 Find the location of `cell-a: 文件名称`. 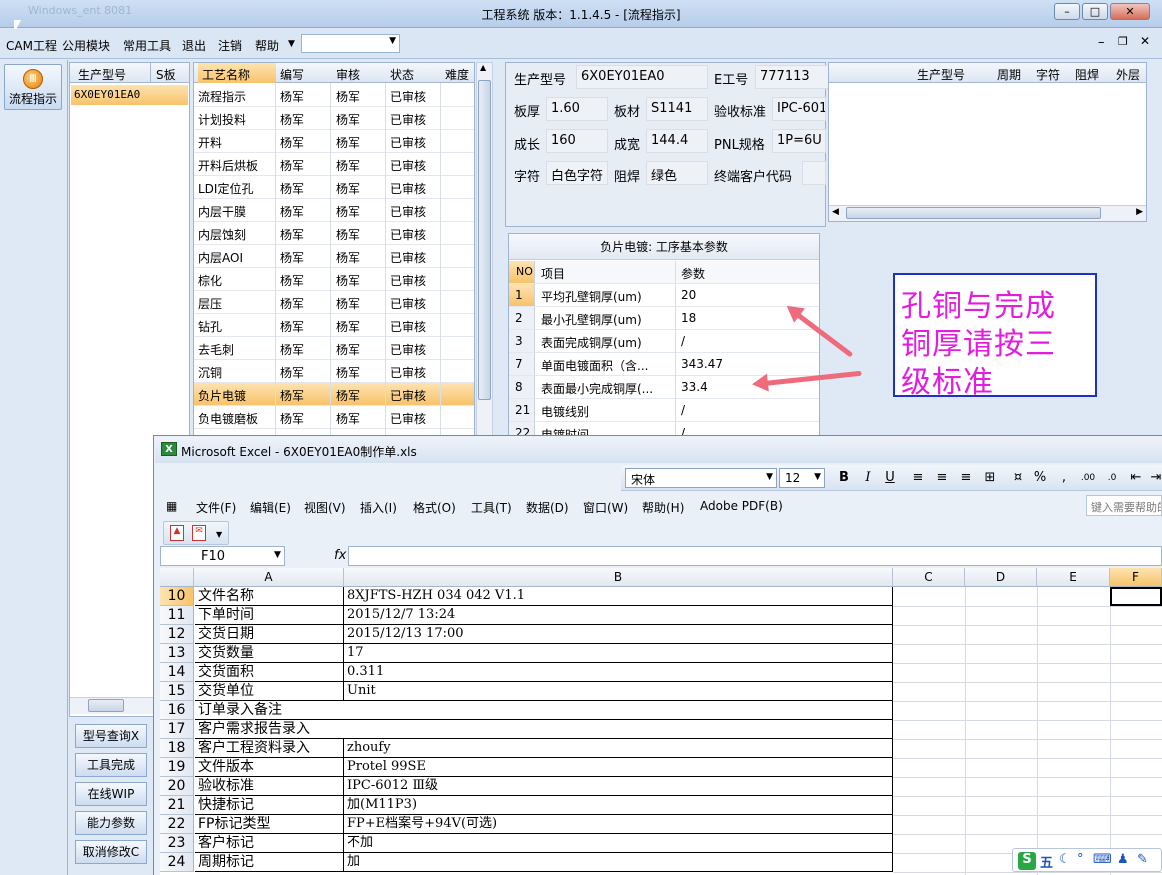

cell-a: 文件名称 is located at coordinates (269, 596).